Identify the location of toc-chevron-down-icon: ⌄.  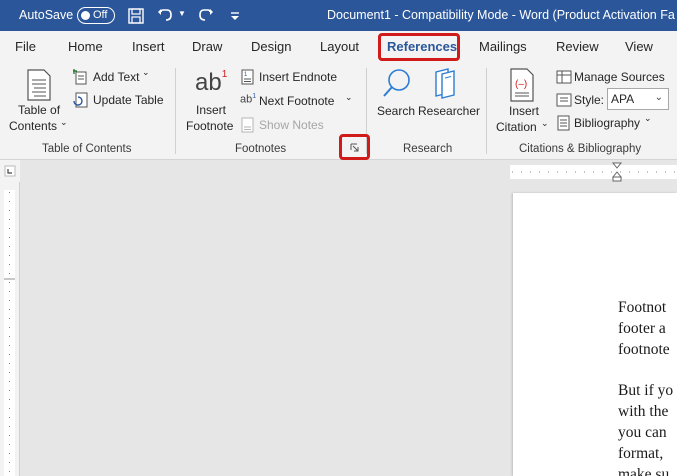
(64, 122).